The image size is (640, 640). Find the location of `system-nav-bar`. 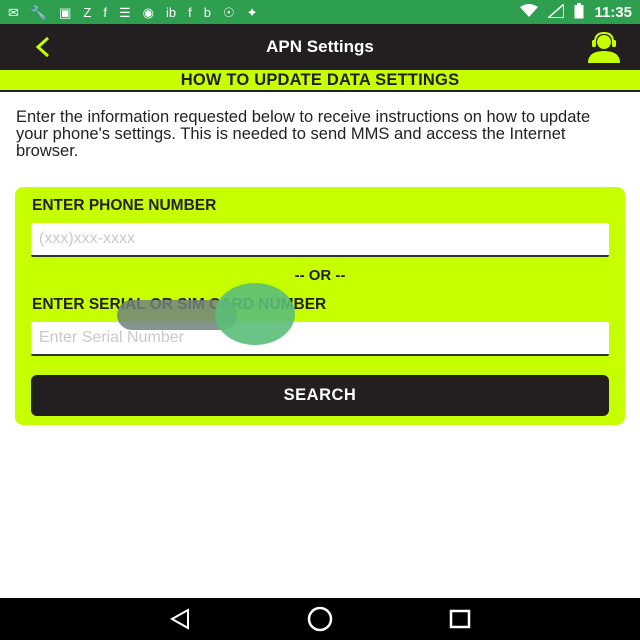

system-nav-bar is located at coordinates (320, 619).